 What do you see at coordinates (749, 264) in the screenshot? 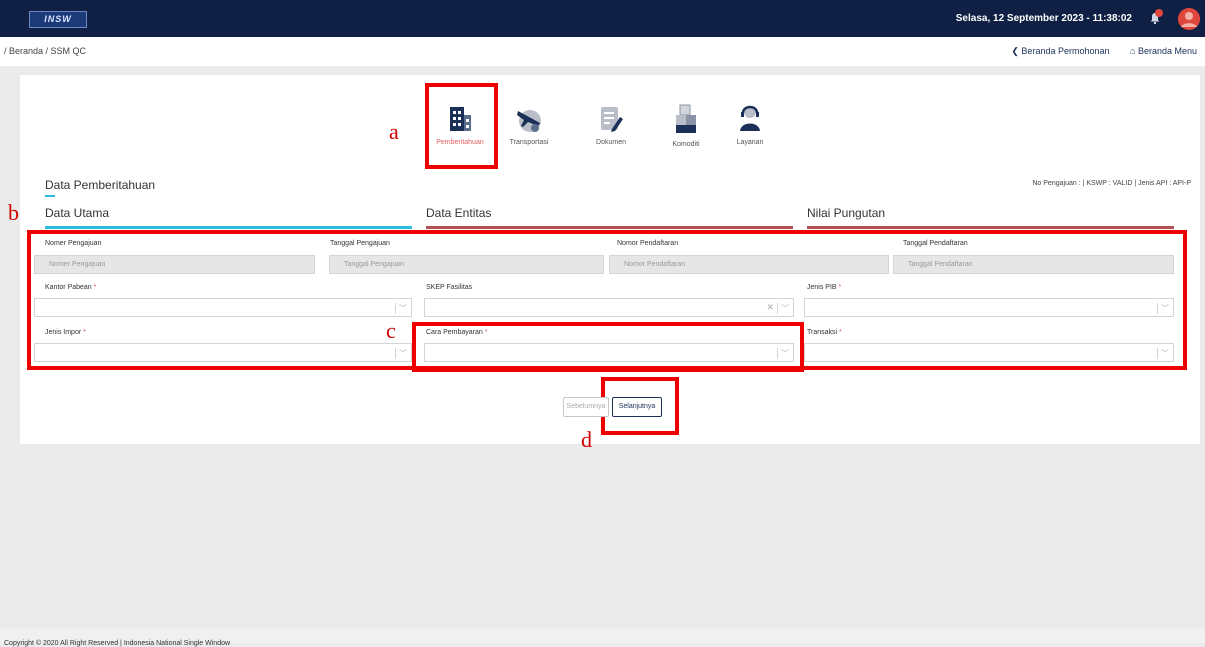
I see `nomor-pendaftaran-input: Nomor Pendaftaran` at bounding box center [749, 264].